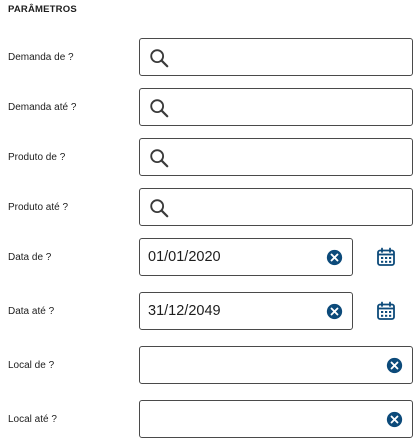  I want to click on param-label: Demanda de ?, so click(41, 57).